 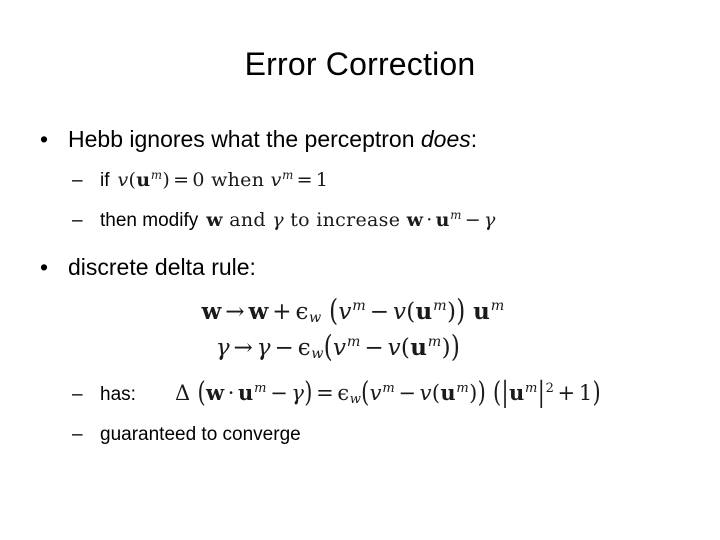 What do you see at coordinates (388, 392) in the screenshot?
I see `math-equation-3: Δ (w · um − γ) = ϵw(vm − v(um)) (|um|2 +1)` at bounding box center [388, 392].